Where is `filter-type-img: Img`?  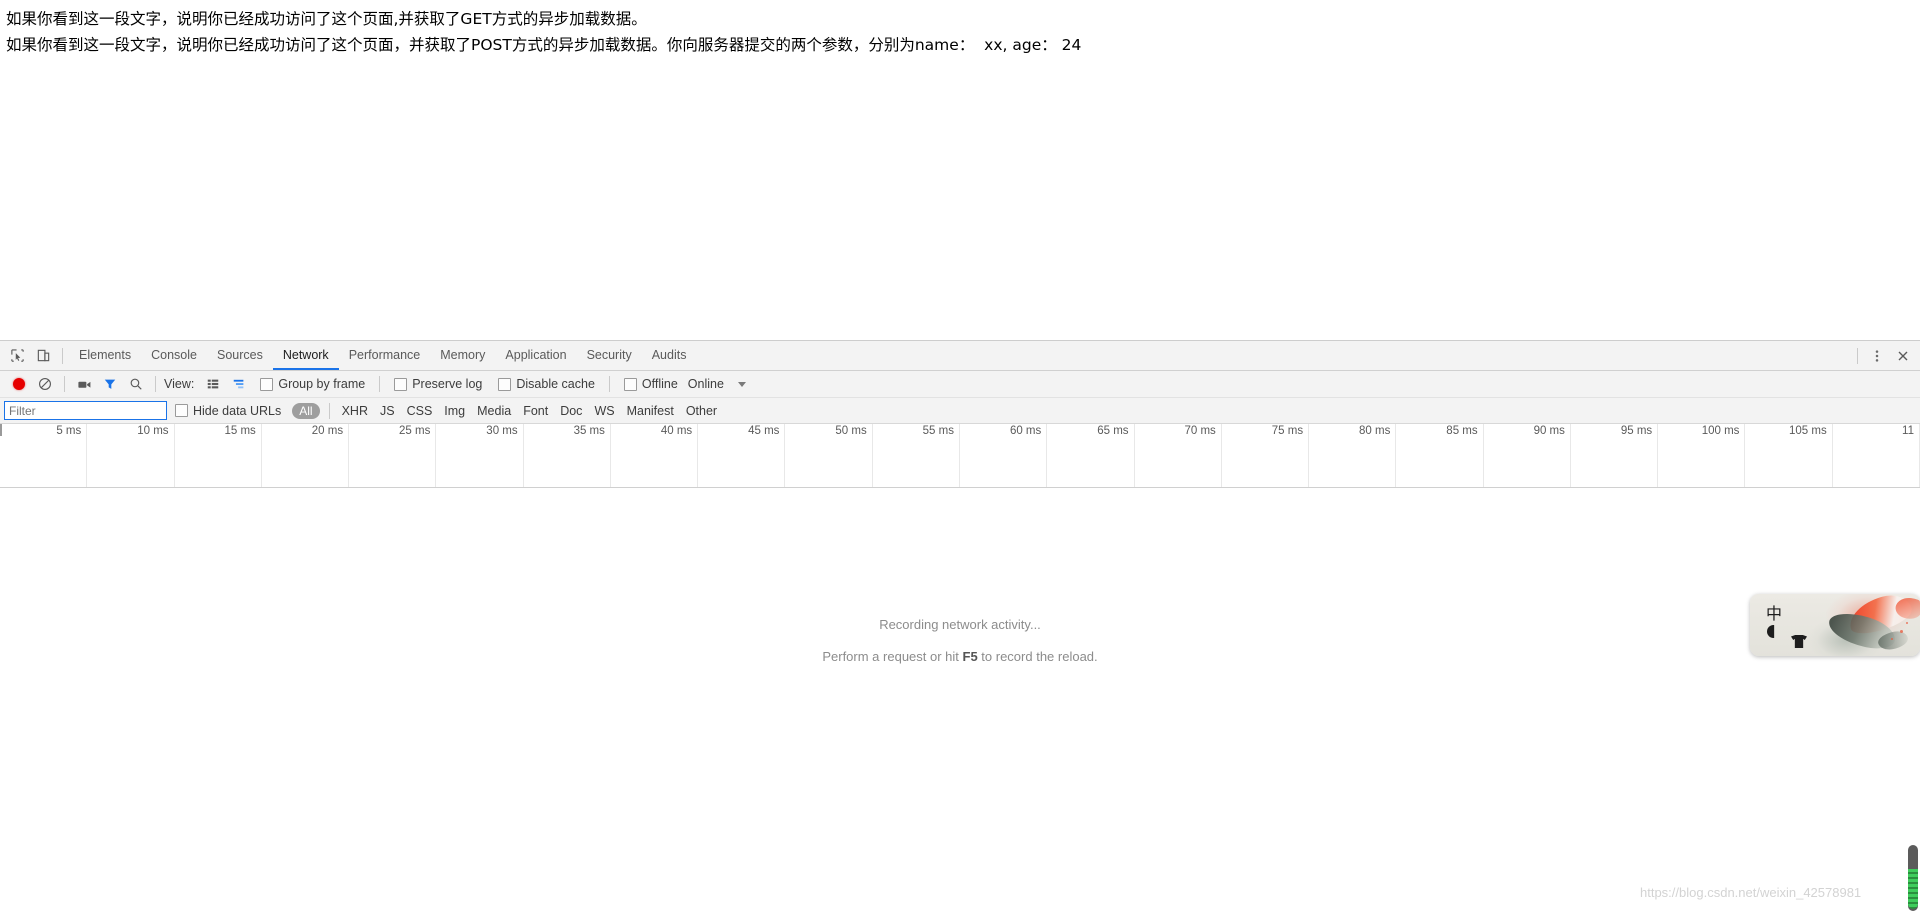
filter-type-img: Img is located at coordinates (454, 411).